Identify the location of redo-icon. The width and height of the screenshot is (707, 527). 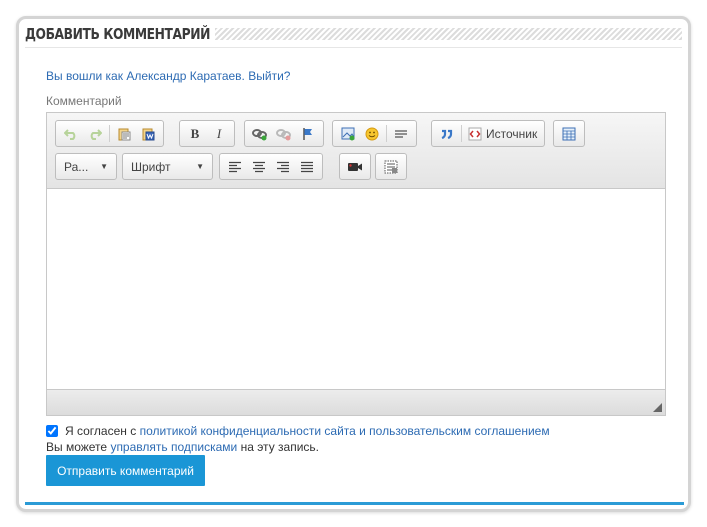
(96, 134).